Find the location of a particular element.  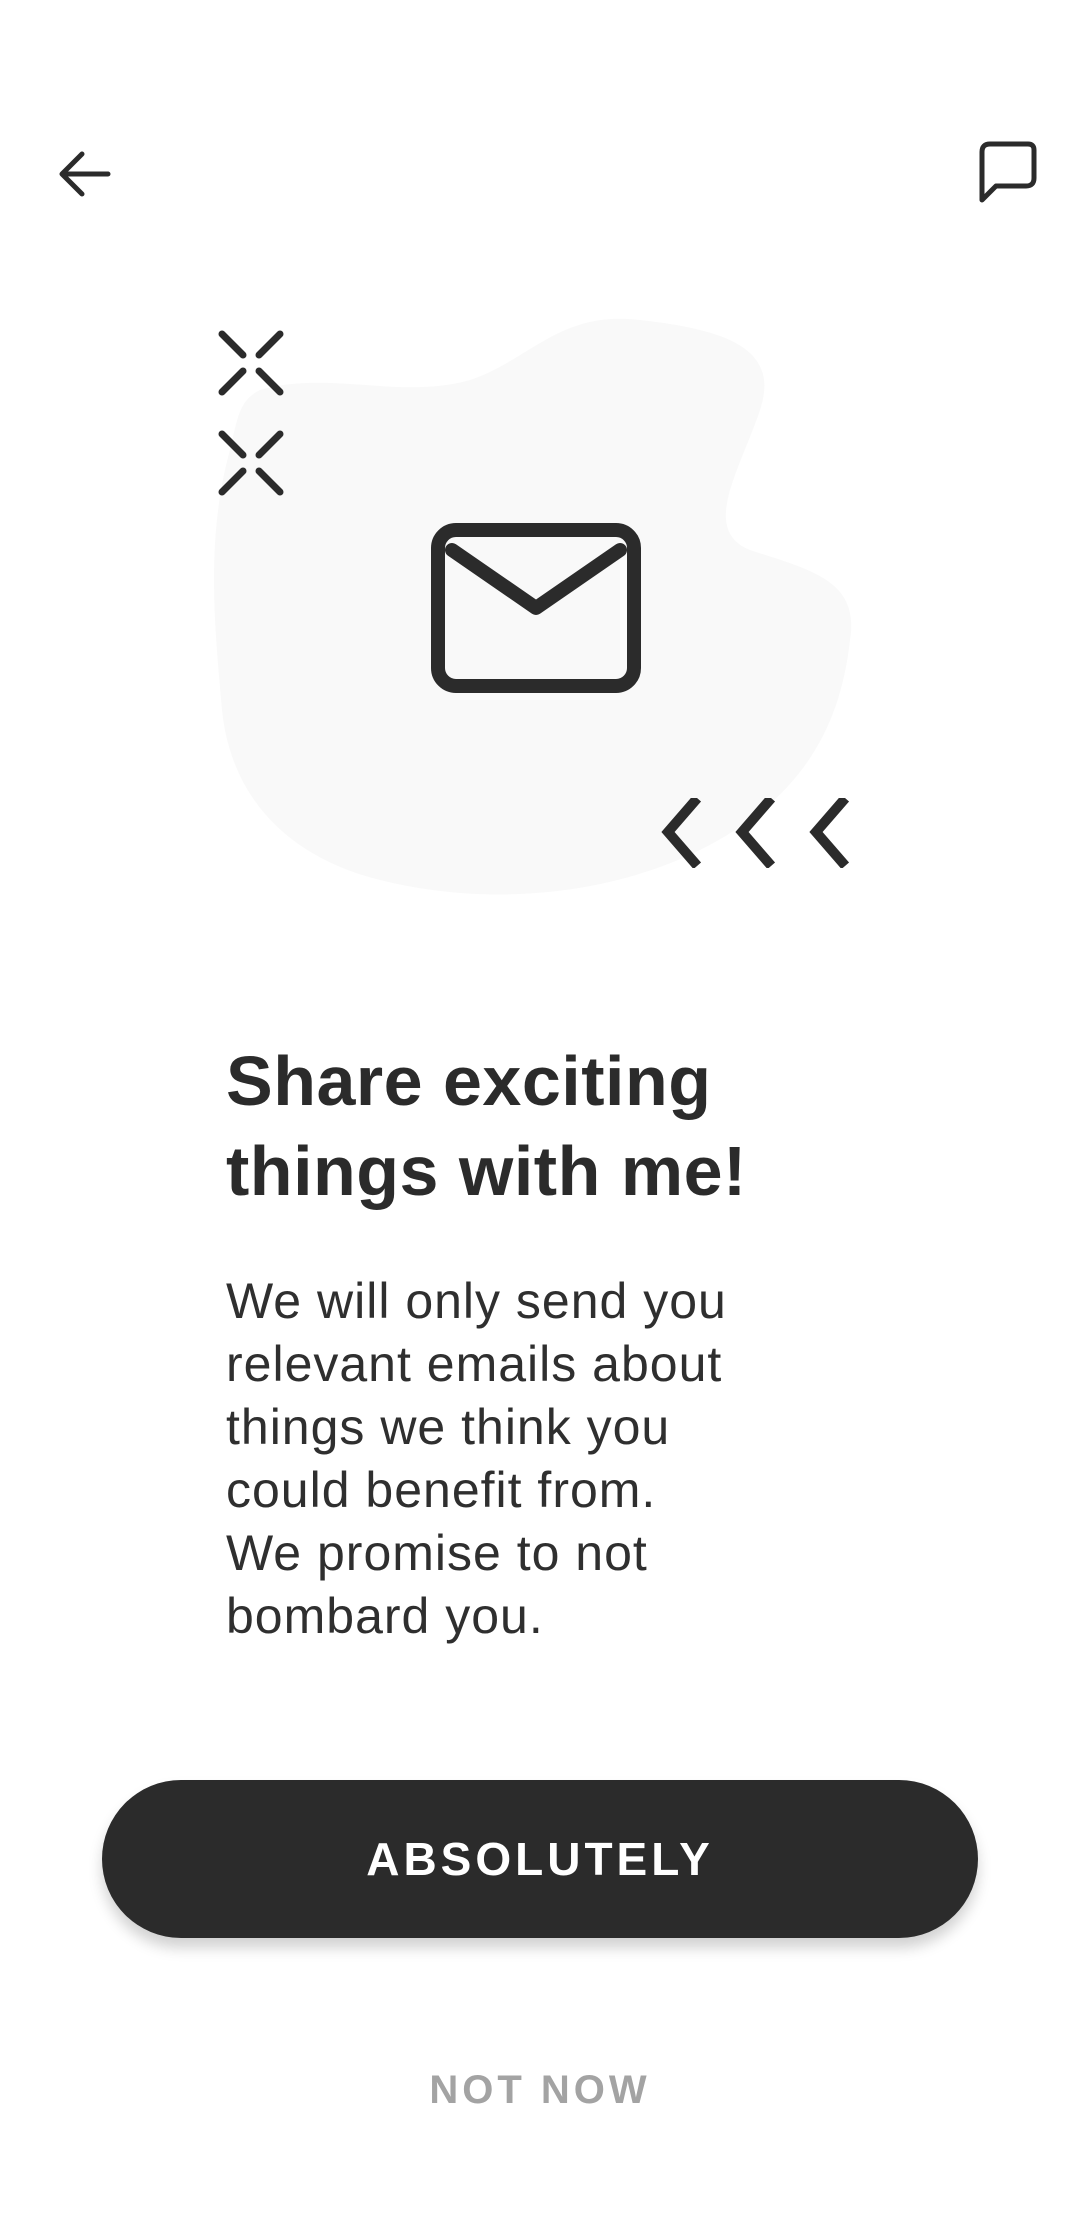

body-line: could benefit from. is located at coordinates (441, 1490).